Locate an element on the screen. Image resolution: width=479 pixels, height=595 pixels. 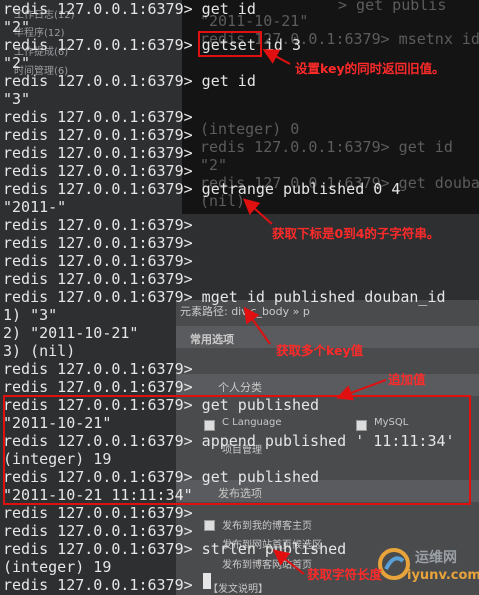
arrow-getset is located at coordinates (276, 57).